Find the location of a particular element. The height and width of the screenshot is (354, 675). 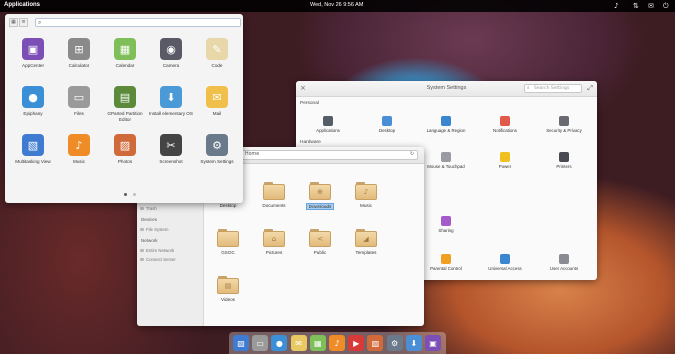

folder-label: Desktop is located at coordinates (228, 205).